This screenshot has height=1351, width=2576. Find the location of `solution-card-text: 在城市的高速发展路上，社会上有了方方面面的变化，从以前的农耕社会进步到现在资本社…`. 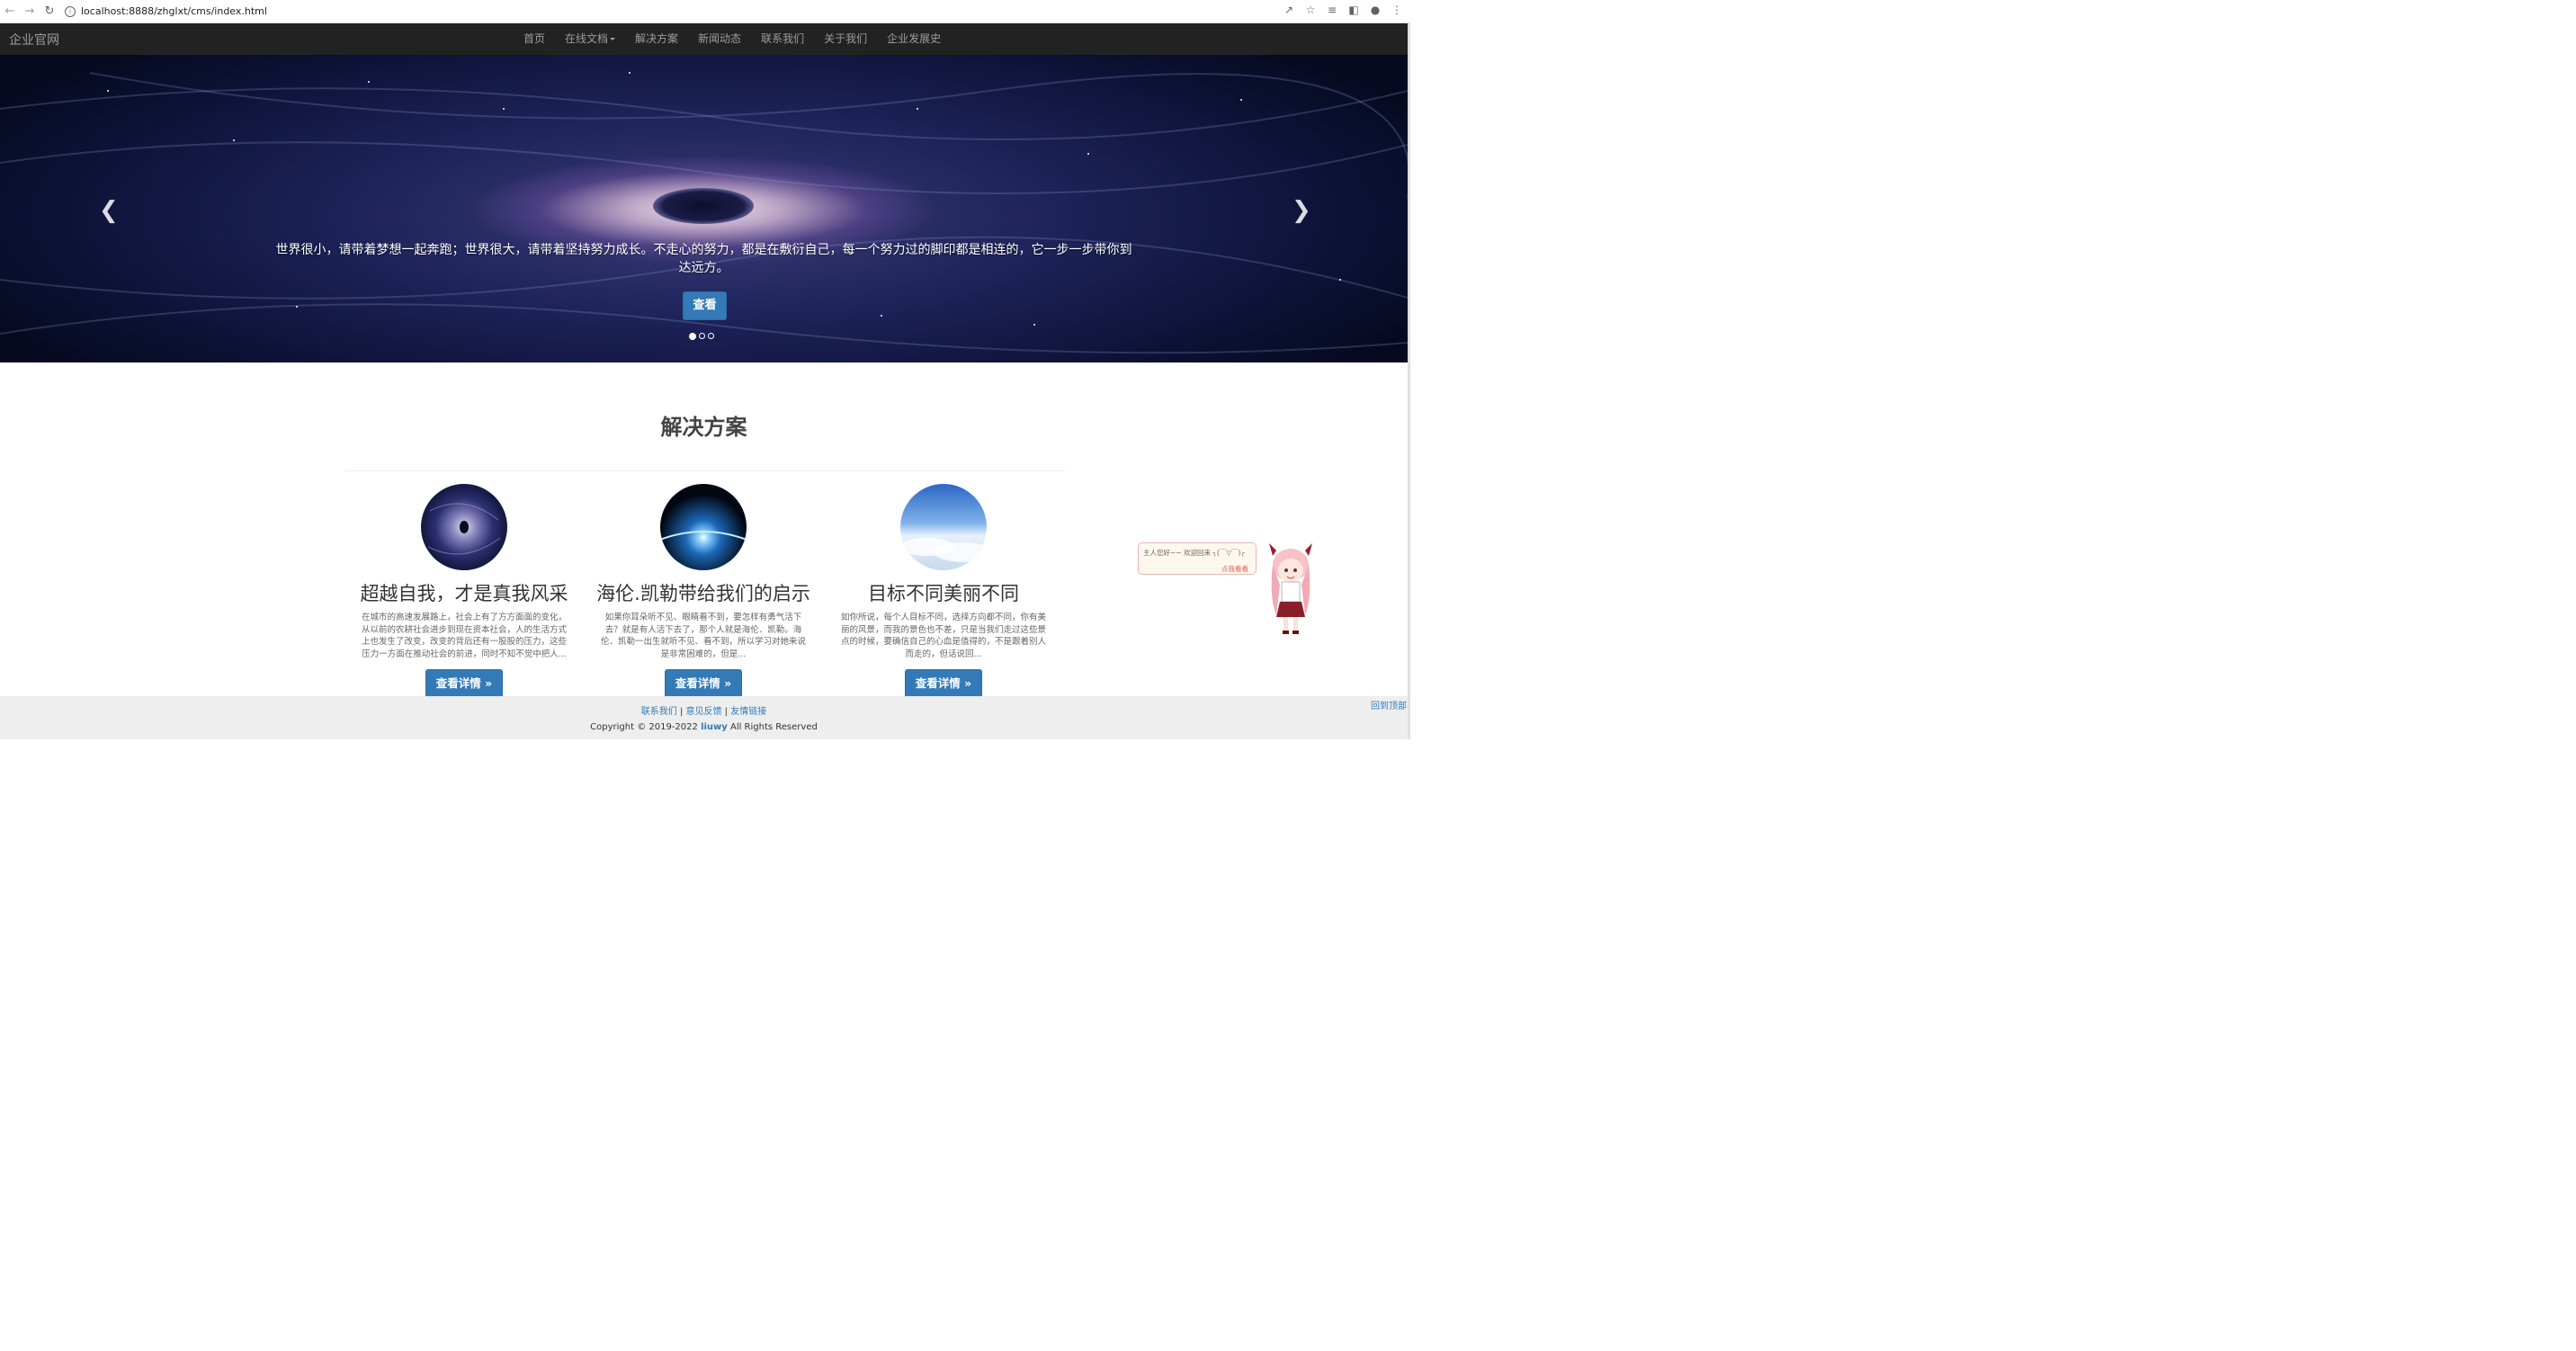

solution-card-text: 在城市的高速发展路上，社会上有了方方面面的变化，从以前的农耕社会进步到现在资本社… is located at coordinates (464, 636).